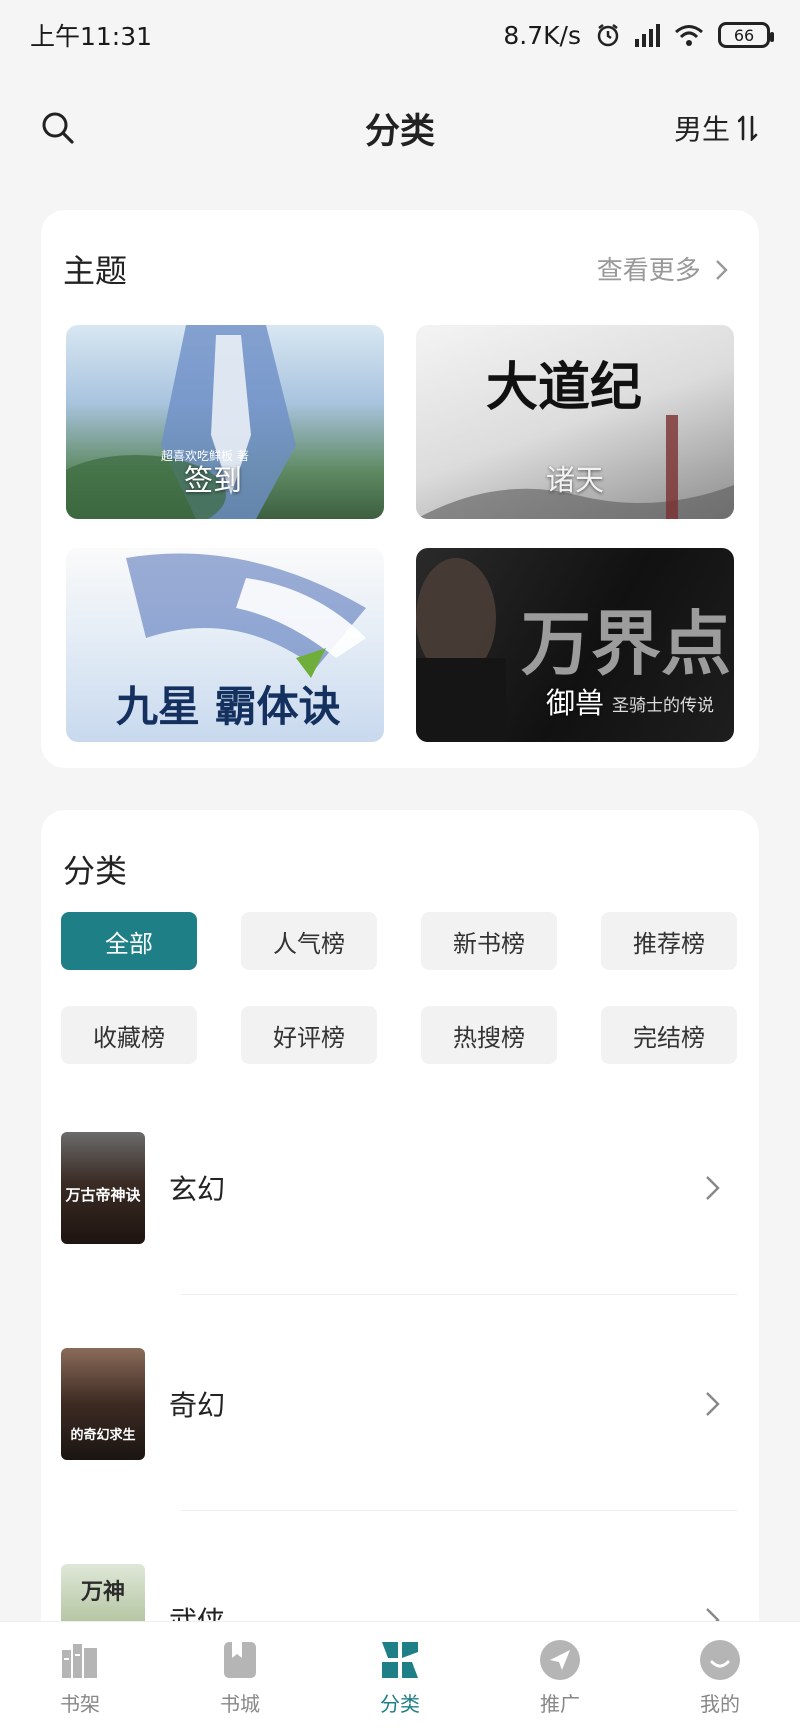 The width and height of the screenshot is (800, 1733). What do you see at coordinates (228, 706) in the screenshot?
I see `tile-caption: 九星 霸体诀` at bounding box center [228, 706].